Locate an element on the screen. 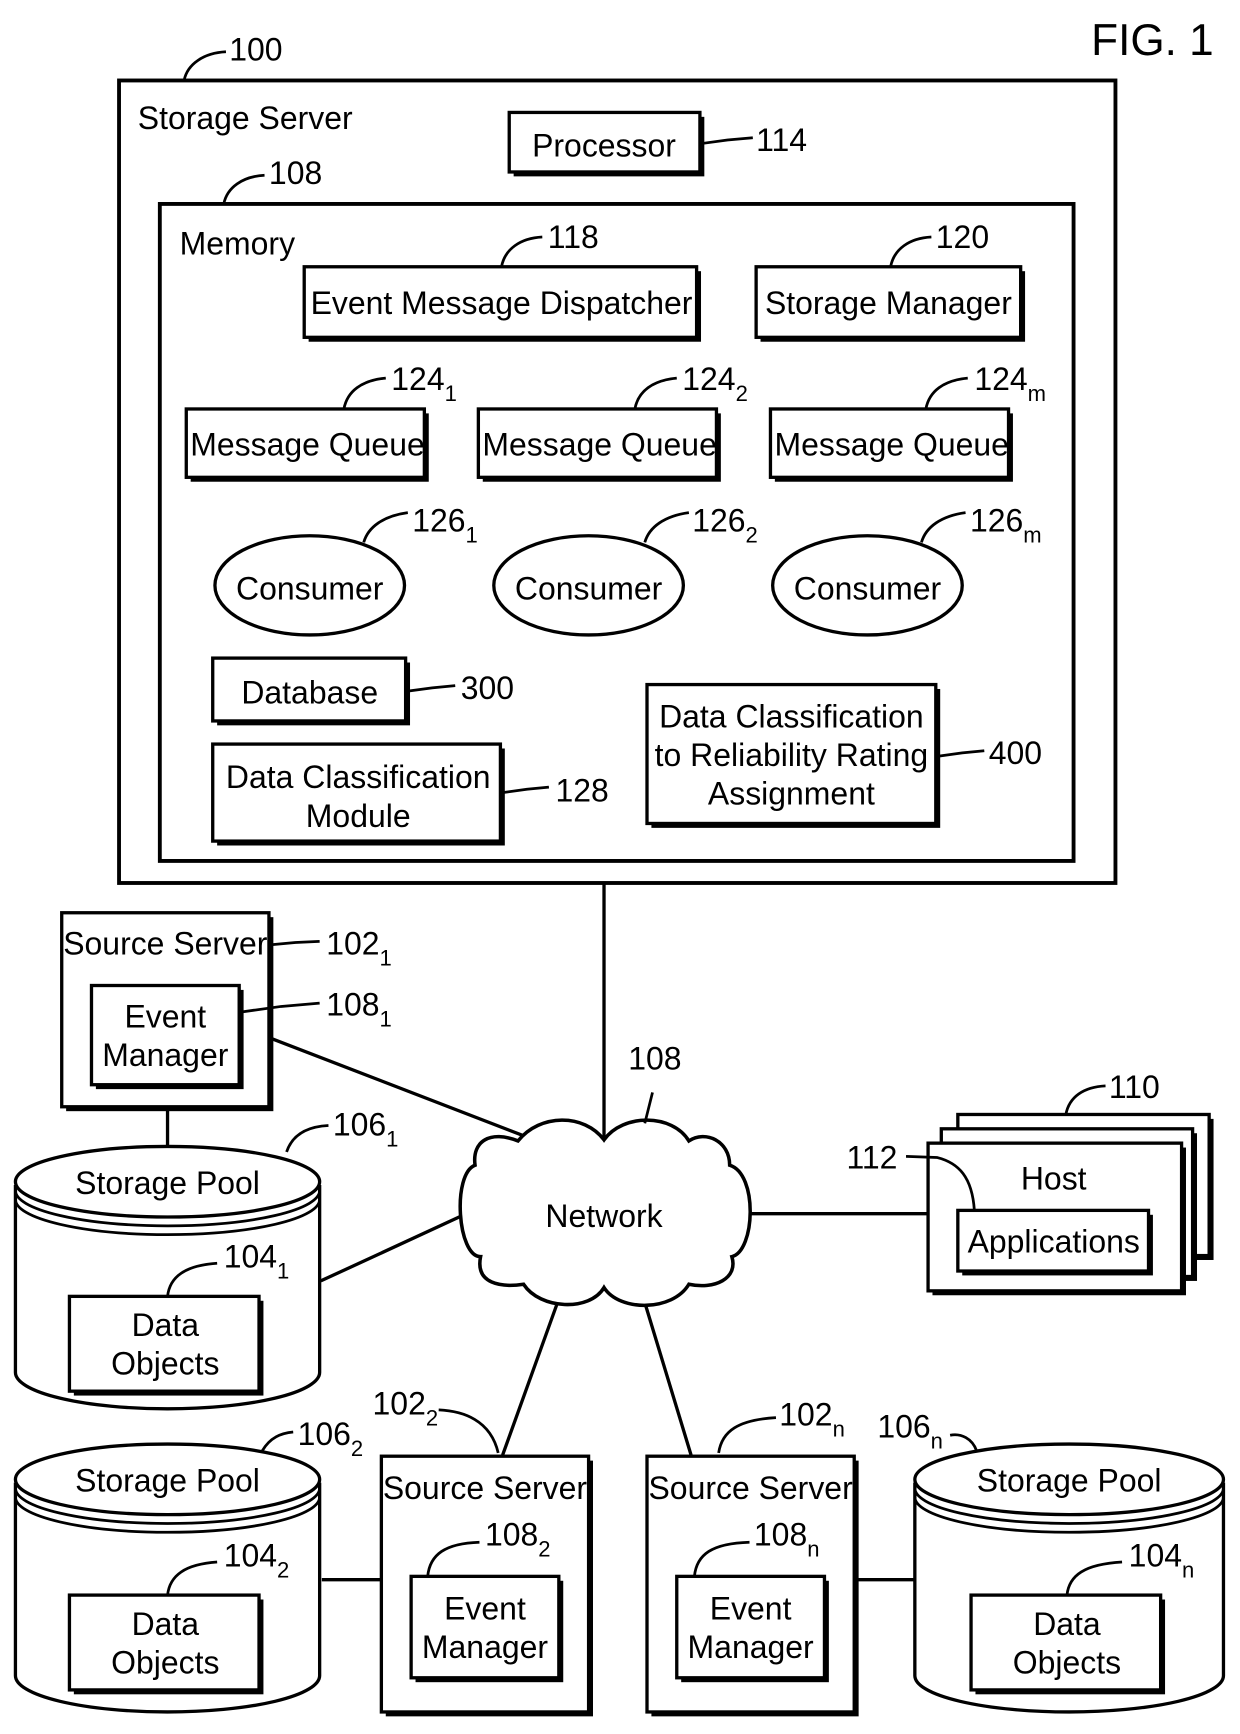 Image resolution: width=1240 pixels, height=1734 pixels. figure-label: FIG. 1 is located at coordinates (1152, 40).